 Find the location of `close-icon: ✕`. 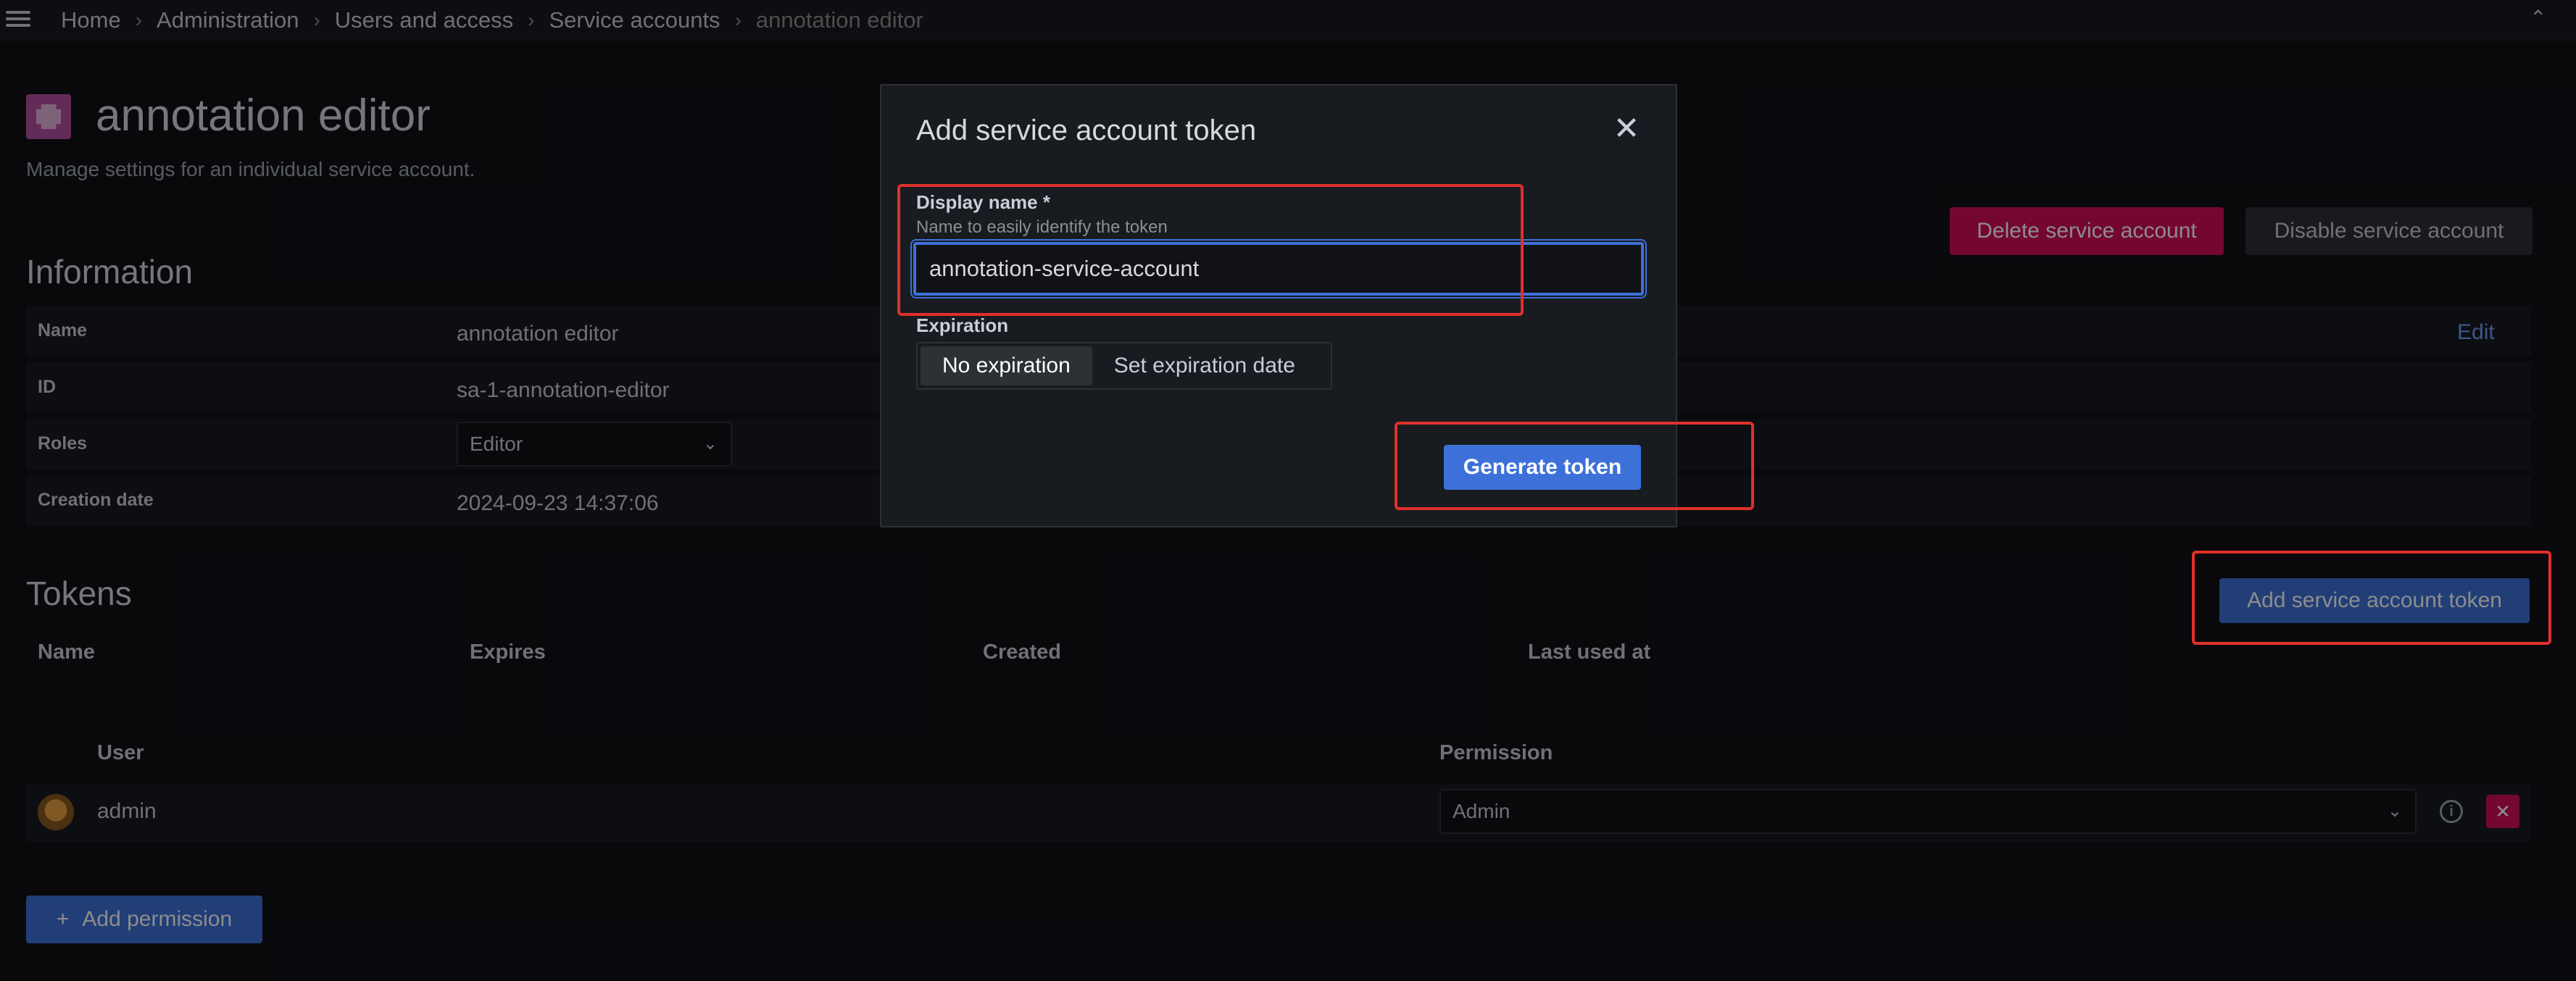

close-icon: ✕ is located at coordinates (1626, 129).